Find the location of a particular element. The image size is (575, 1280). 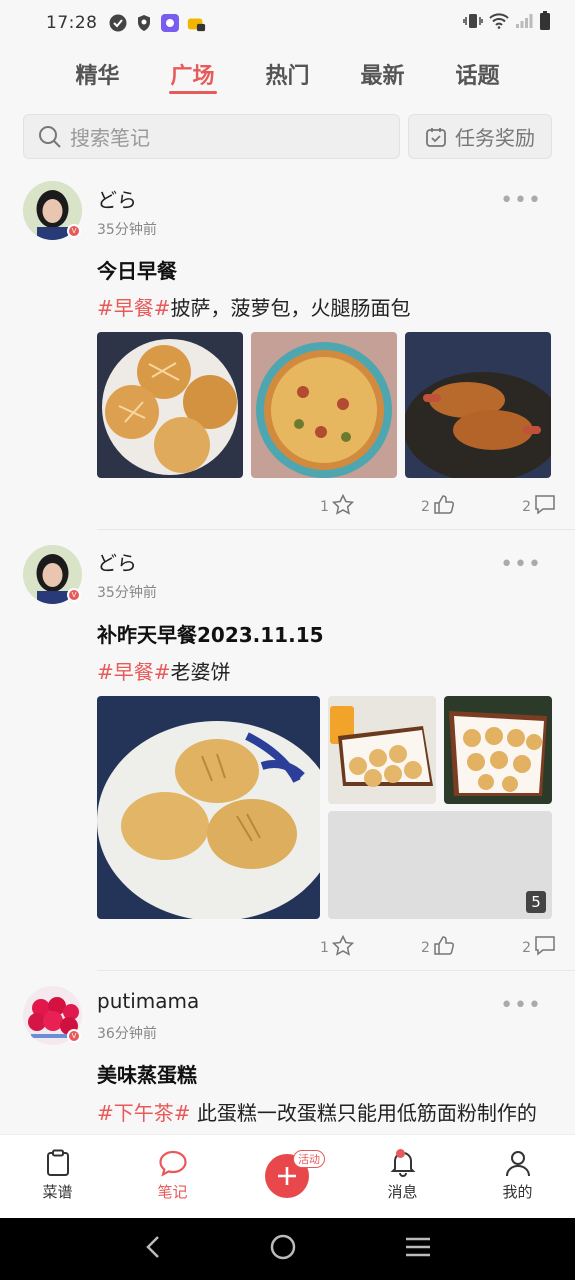

search-row: 搜索笔记 任务奖励 is located at coordinates (287, 136).